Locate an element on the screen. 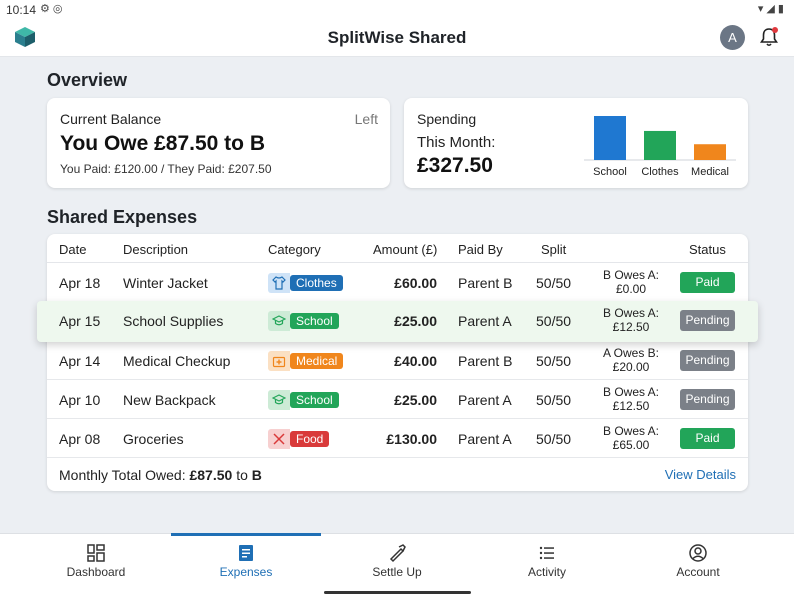  row-description: School Supplies is located at coordinates (173, 321).